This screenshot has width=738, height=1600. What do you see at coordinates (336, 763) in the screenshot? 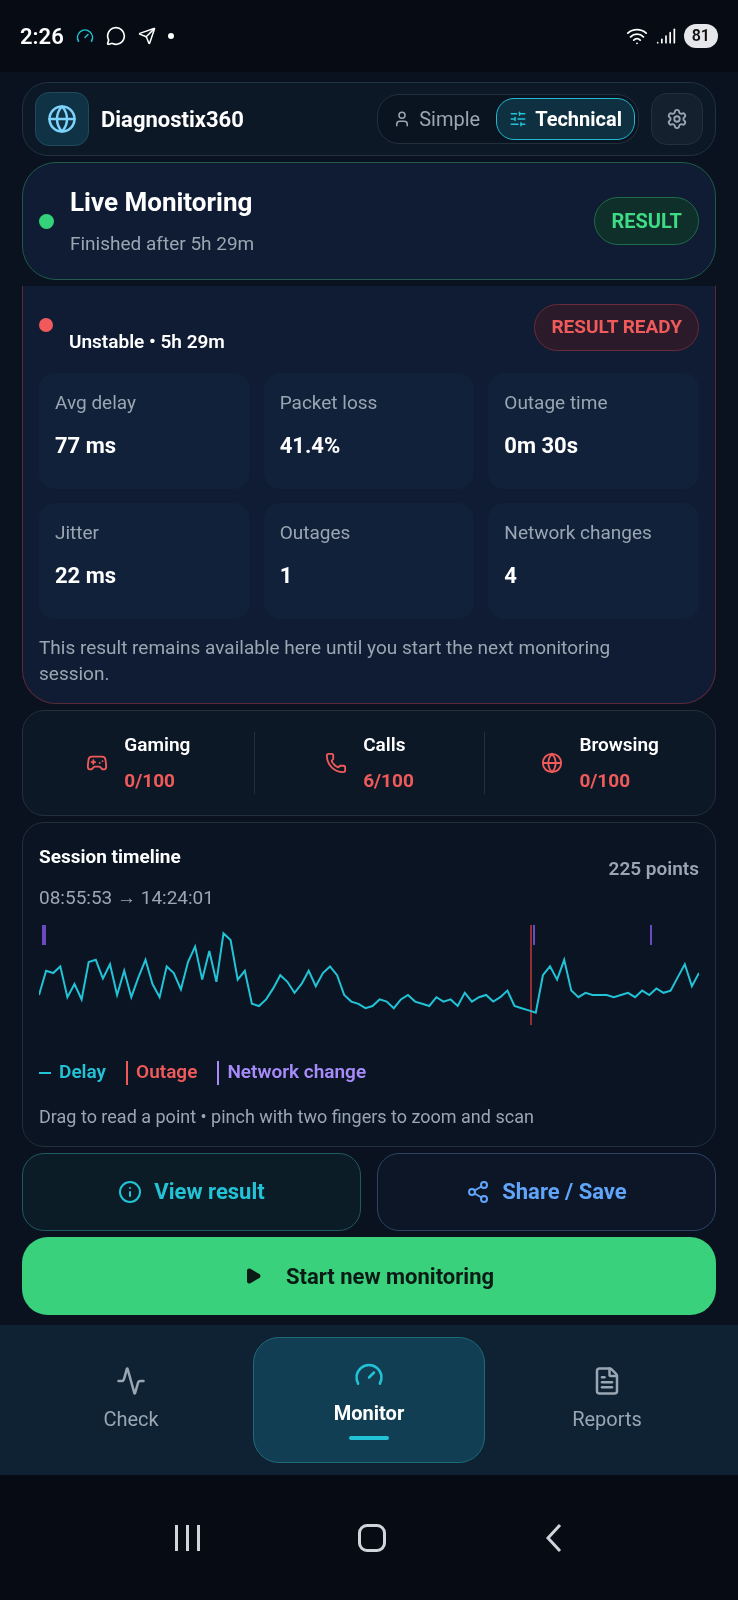
I see `phone-icon` at bounding box center [336, 763].